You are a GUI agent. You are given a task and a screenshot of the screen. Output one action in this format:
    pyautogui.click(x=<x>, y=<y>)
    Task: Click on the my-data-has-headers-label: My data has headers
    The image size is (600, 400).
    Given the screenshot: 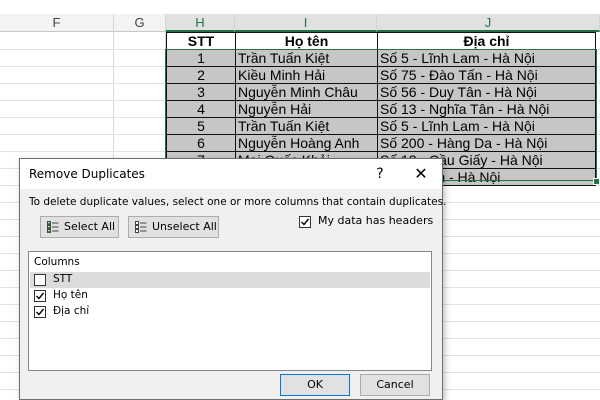 What is the action you would take?
    pyautogui.click(x=375, y=220)
    